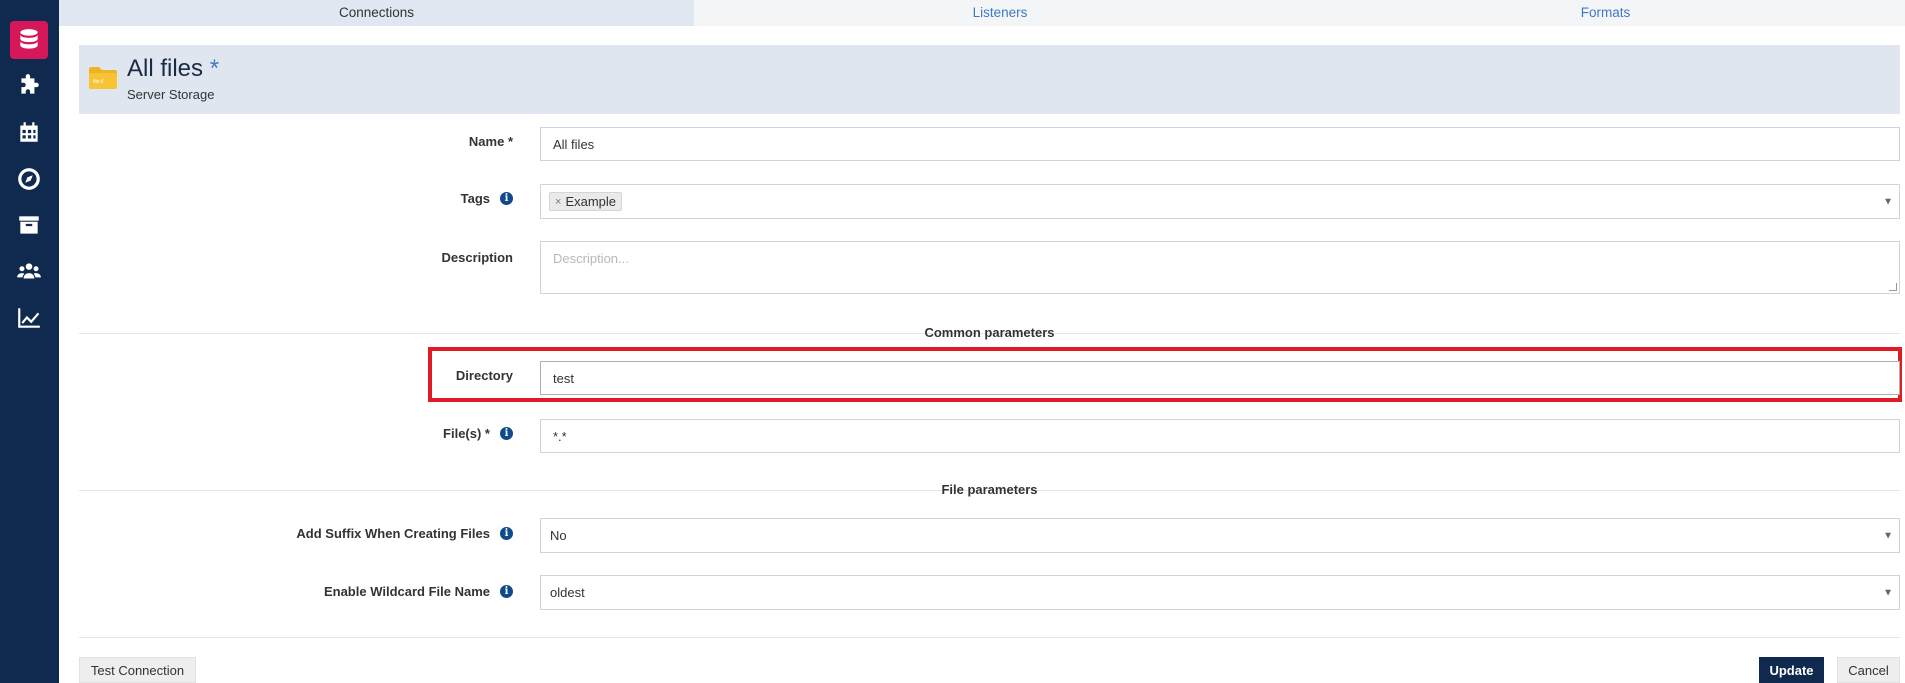  Describe the element at coordinates (29, 86) in the screenshot. I see `puzzle-icon` at that location.